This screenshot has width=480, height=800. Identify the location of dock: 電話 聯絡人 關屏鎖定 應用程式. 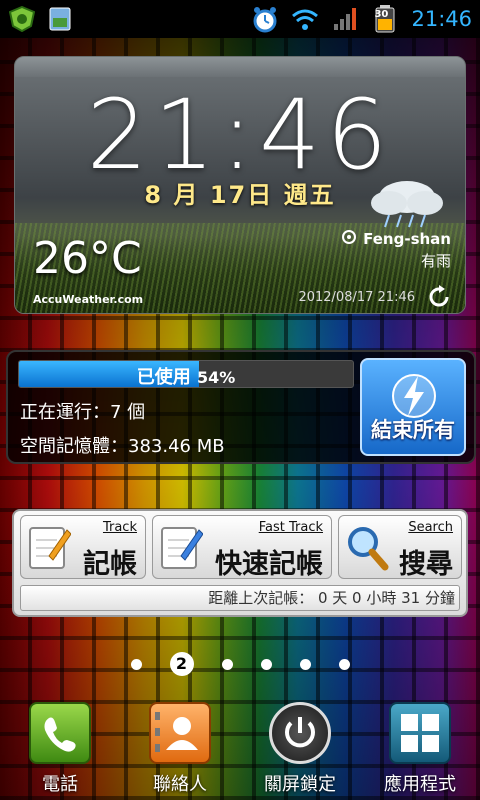
(240, 750).